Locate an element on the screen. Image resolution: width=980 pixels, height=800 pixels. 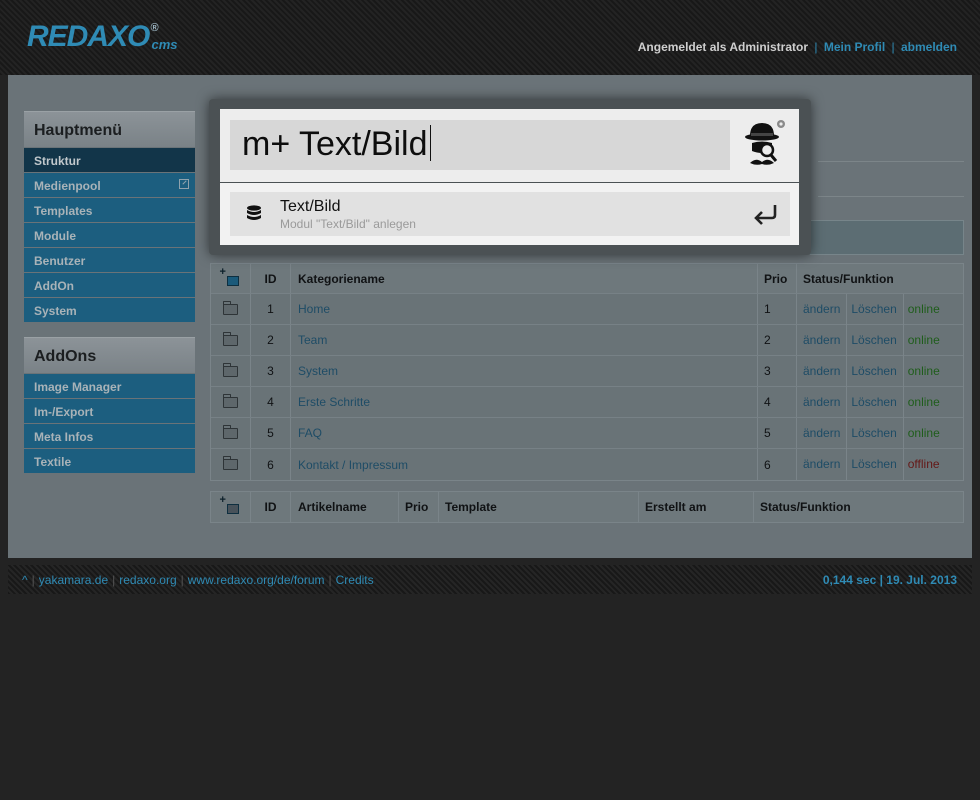
main-menu-title: Hauptmenü is located at coordinates (109, 129).